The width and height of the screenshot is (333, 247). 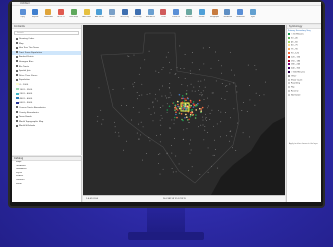 I want to click on layer-item: World Hillshade, so click(x=46, y=126).